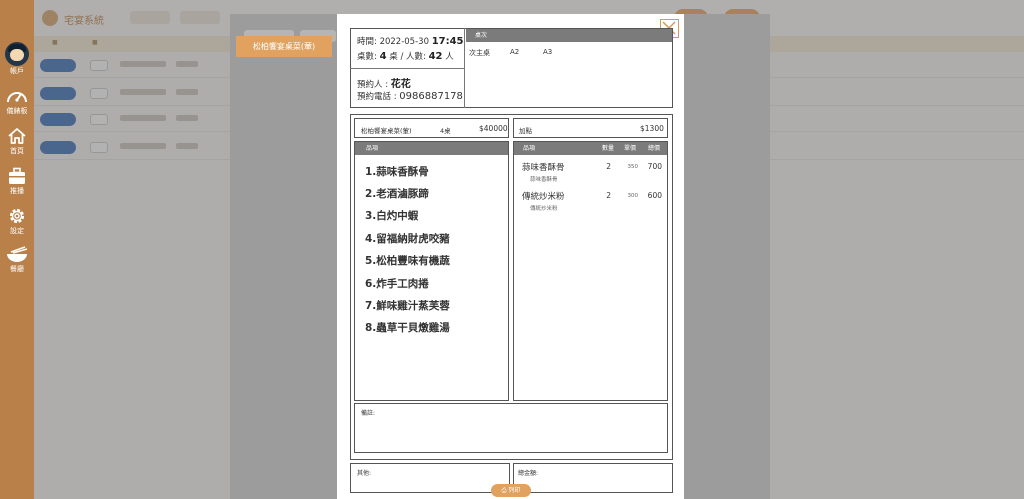  I want to click on set-menu-price: $40000, so click(493, 128).